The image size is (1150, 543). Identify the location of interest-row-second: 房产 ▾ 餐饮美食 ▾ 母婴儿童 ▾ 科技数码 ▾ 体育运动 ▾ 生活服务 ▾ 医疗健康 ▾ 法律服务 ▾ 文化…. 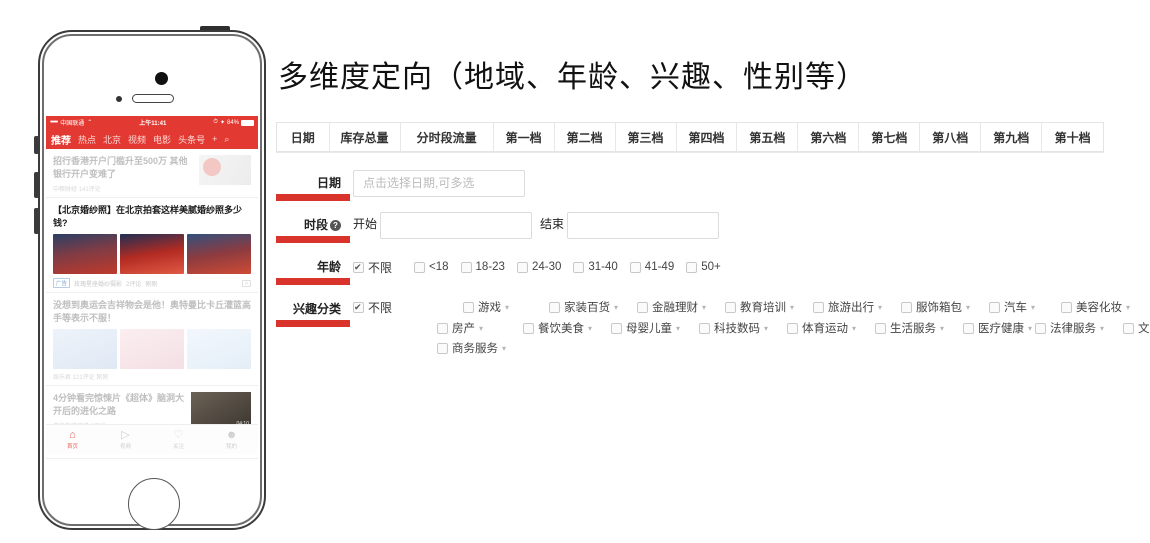
(751, 326).